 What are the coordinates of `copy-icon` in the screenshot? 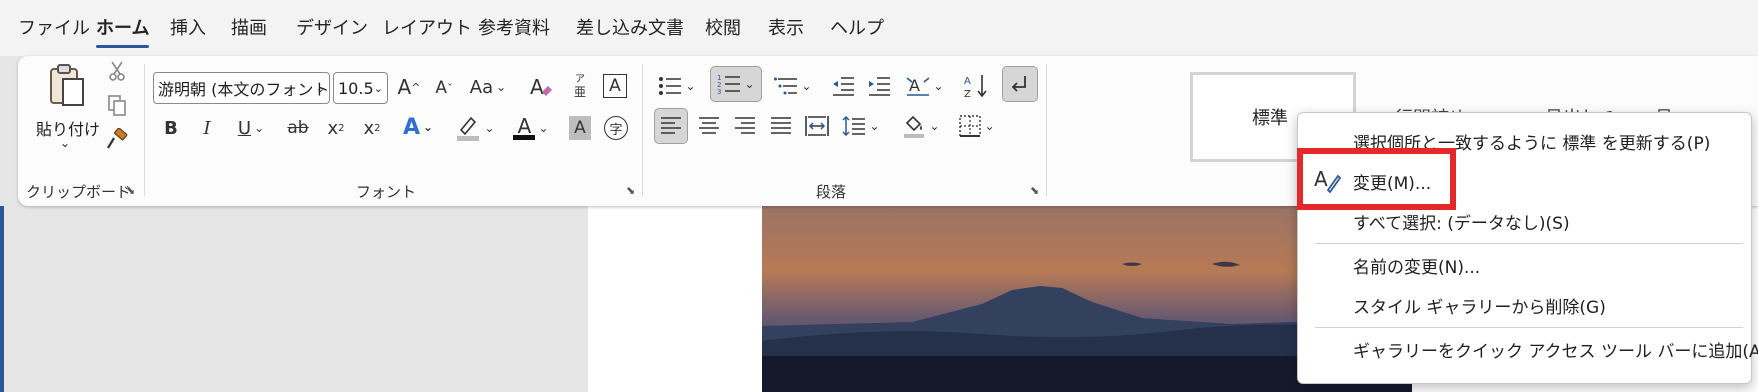 It's located at (117, 105).